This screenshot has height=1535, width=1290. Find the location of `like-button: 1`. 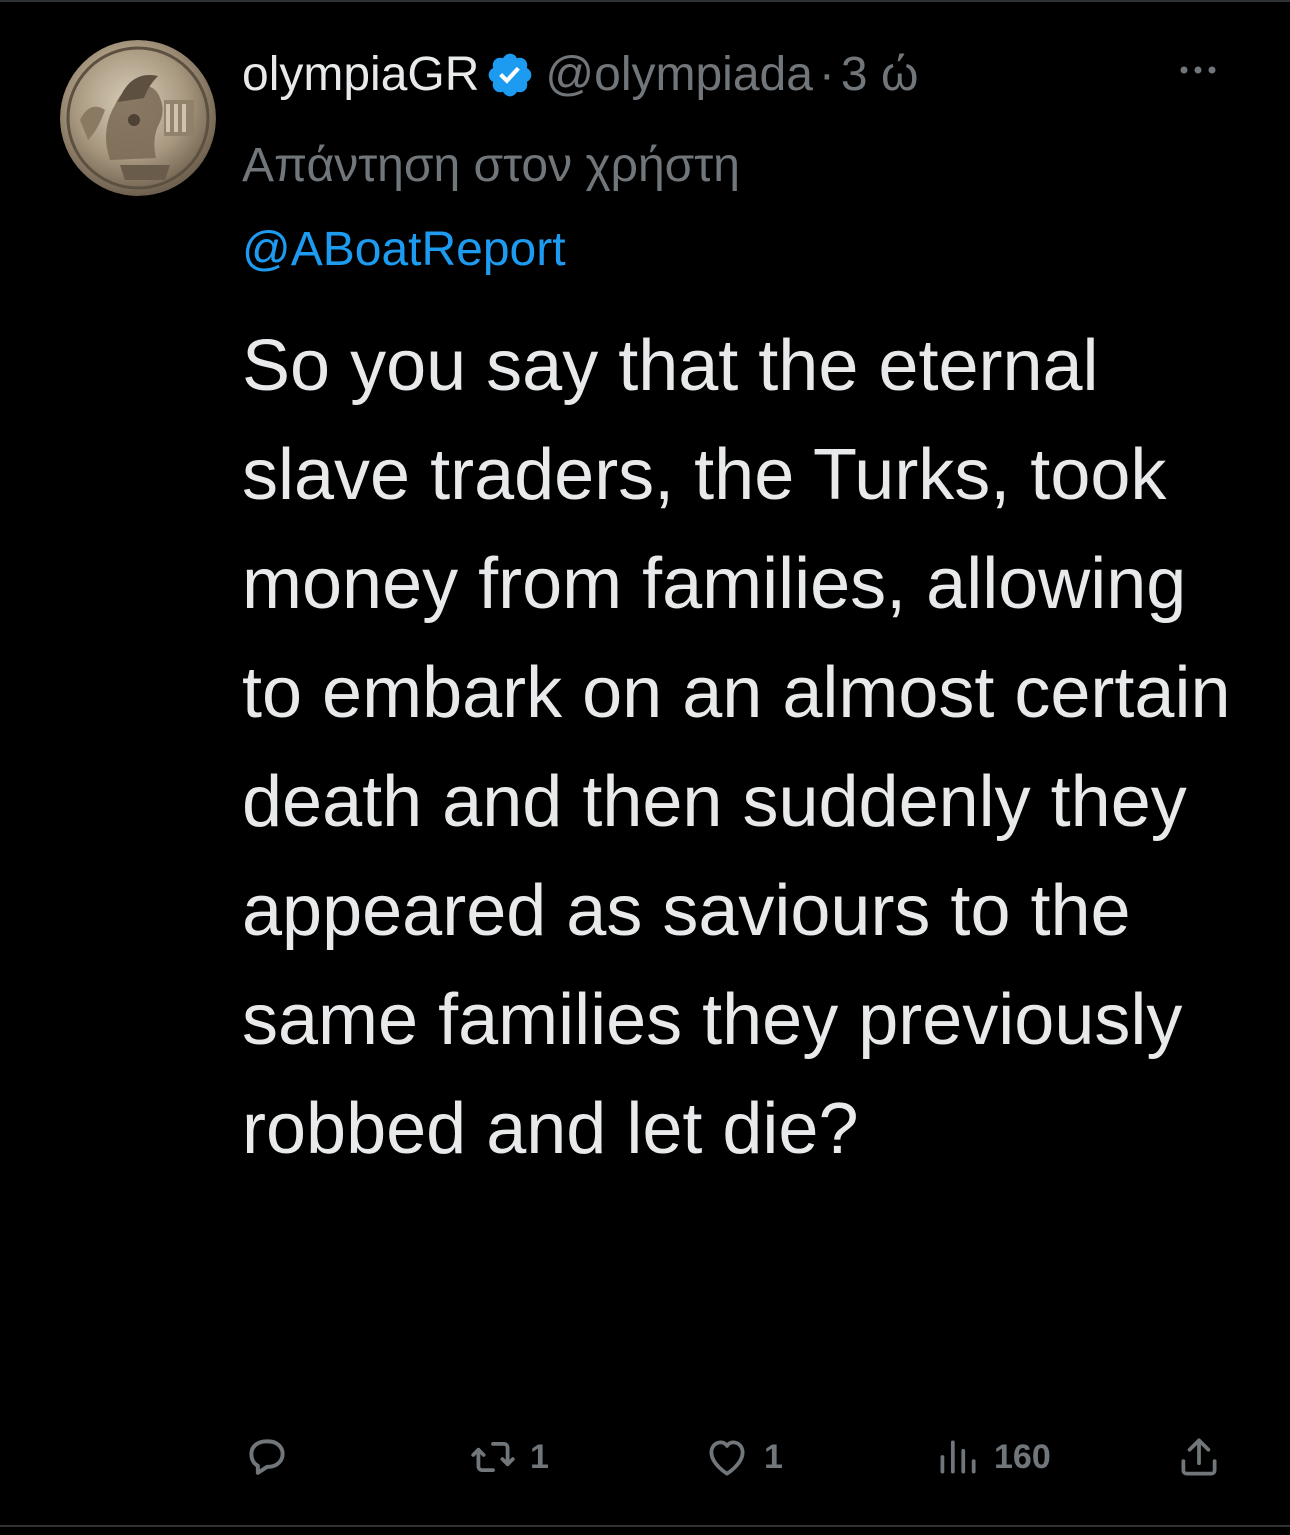

like-button: 1 is located at coordinates (741, 1457).